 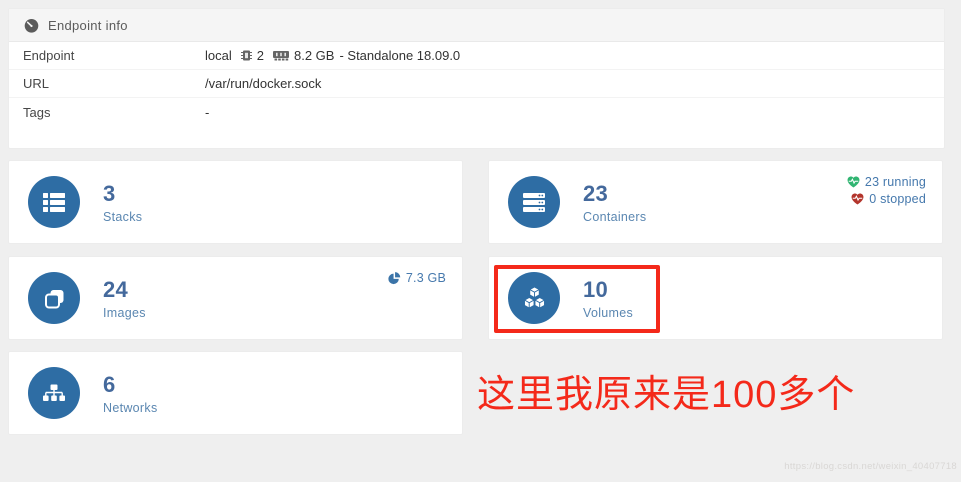 I want to click on stopped-status: 0 stopped, so click(x=888, y=199).